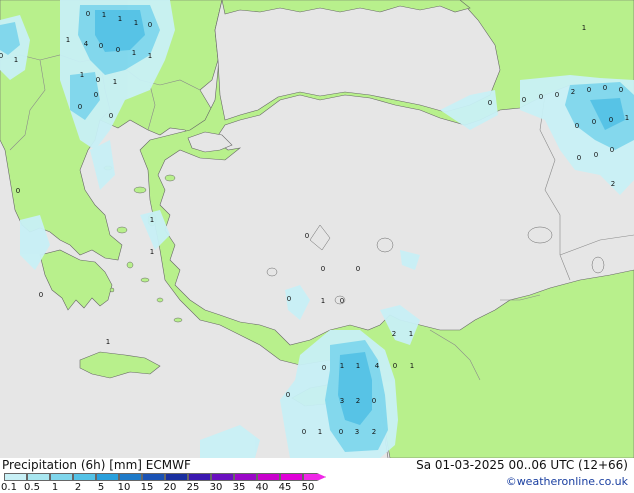  Describe the element at coordinates (239, 487) in the screenshot. I see `scale-tick-label: 35` at that location.